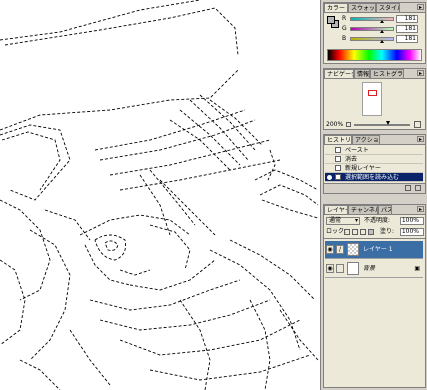 The width and height of the screenshot is (427, 390). Describe the element at coordinates (377, 220) in the screenshot. I see `opacity-label: 不透明度:` at that location.